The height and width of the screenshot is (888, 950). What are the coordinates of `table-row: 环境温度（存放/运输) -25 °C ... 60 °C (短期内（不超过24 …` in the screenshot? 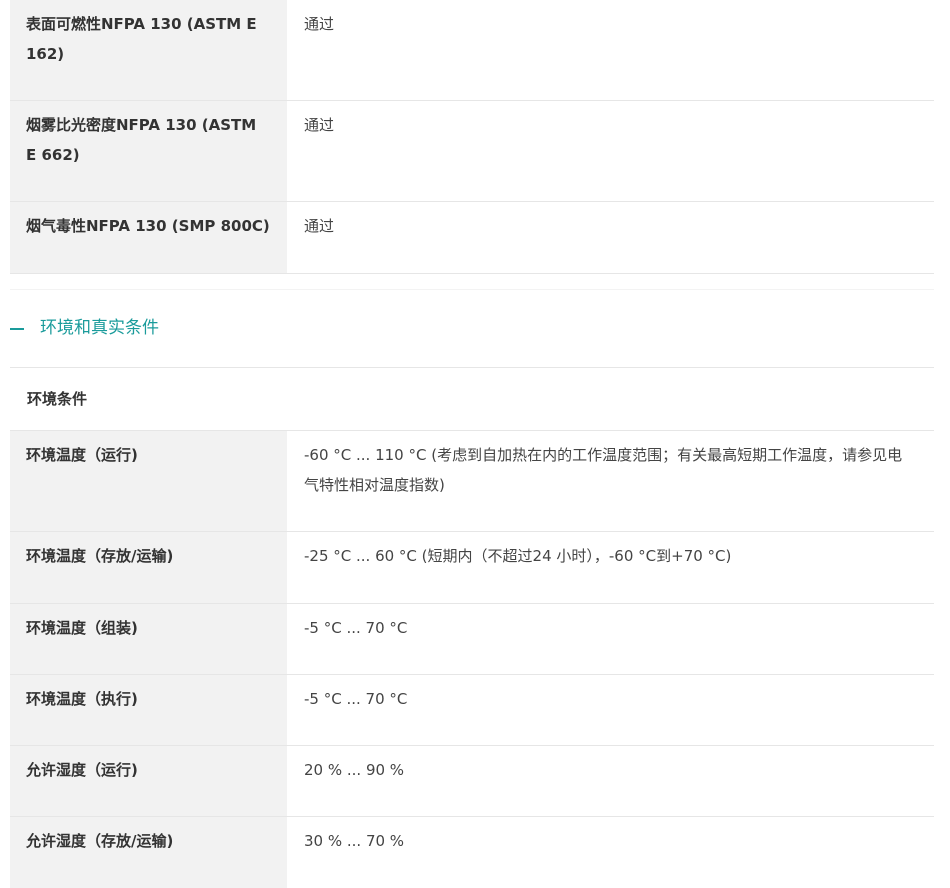 It's located at (472, 568).